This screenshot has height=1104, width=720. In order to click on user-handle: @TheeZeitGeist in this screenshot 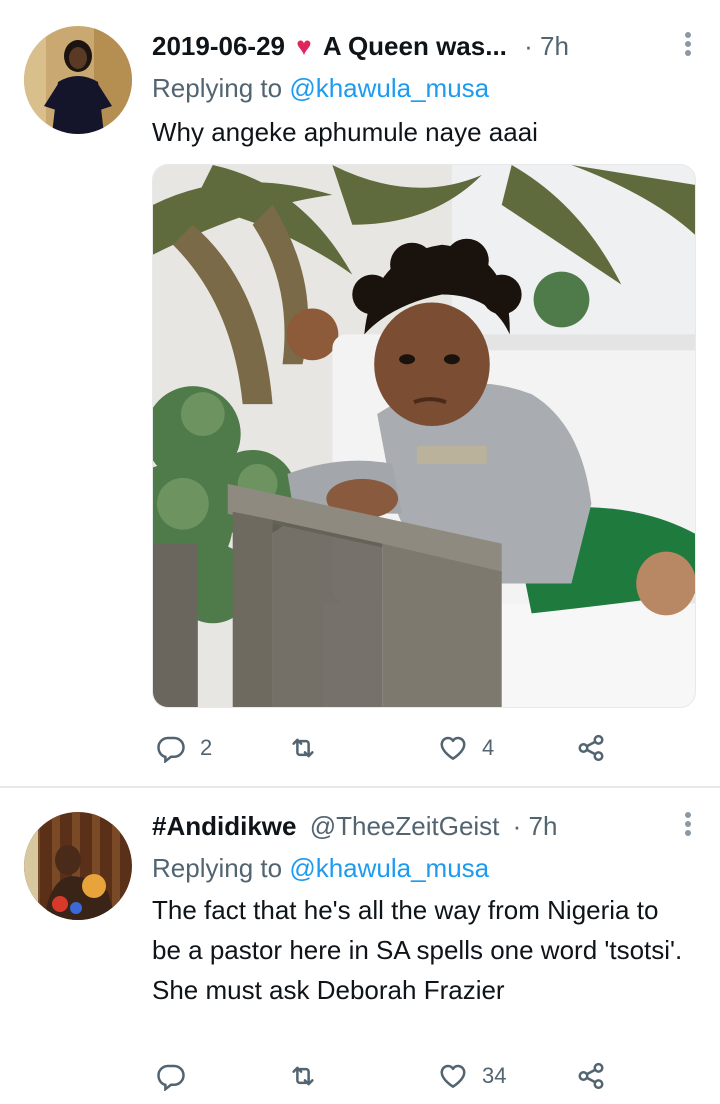, I will do `click(405, 826)`.